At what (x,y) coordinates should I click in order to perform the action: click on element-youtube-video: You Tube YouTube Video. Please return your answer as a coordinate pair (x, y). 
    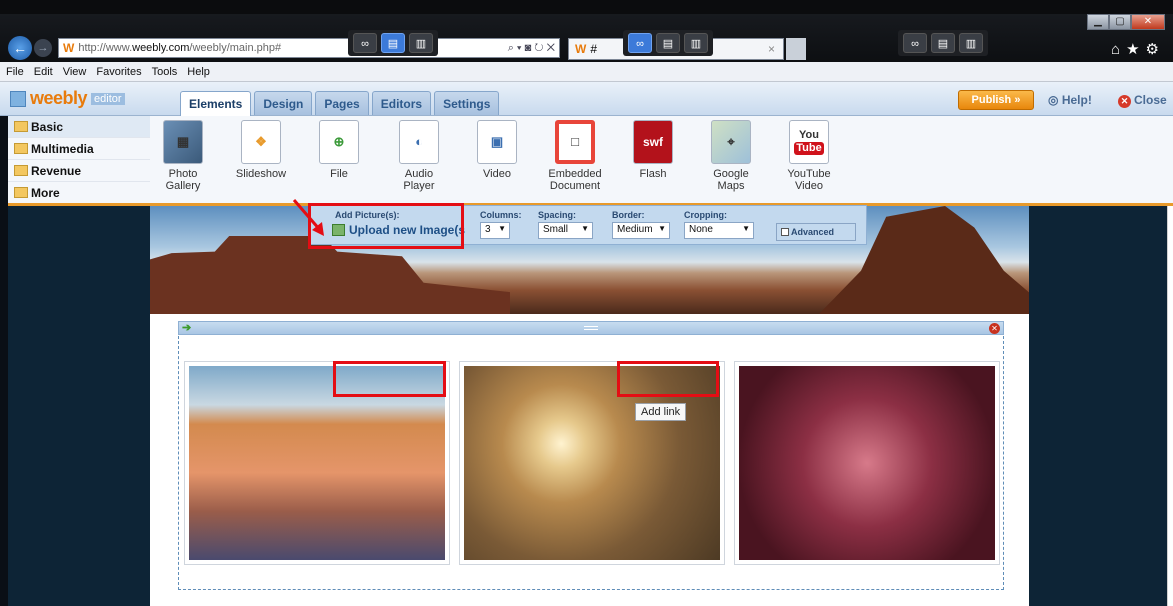
    Looking at the image, I should click on (809, 156).